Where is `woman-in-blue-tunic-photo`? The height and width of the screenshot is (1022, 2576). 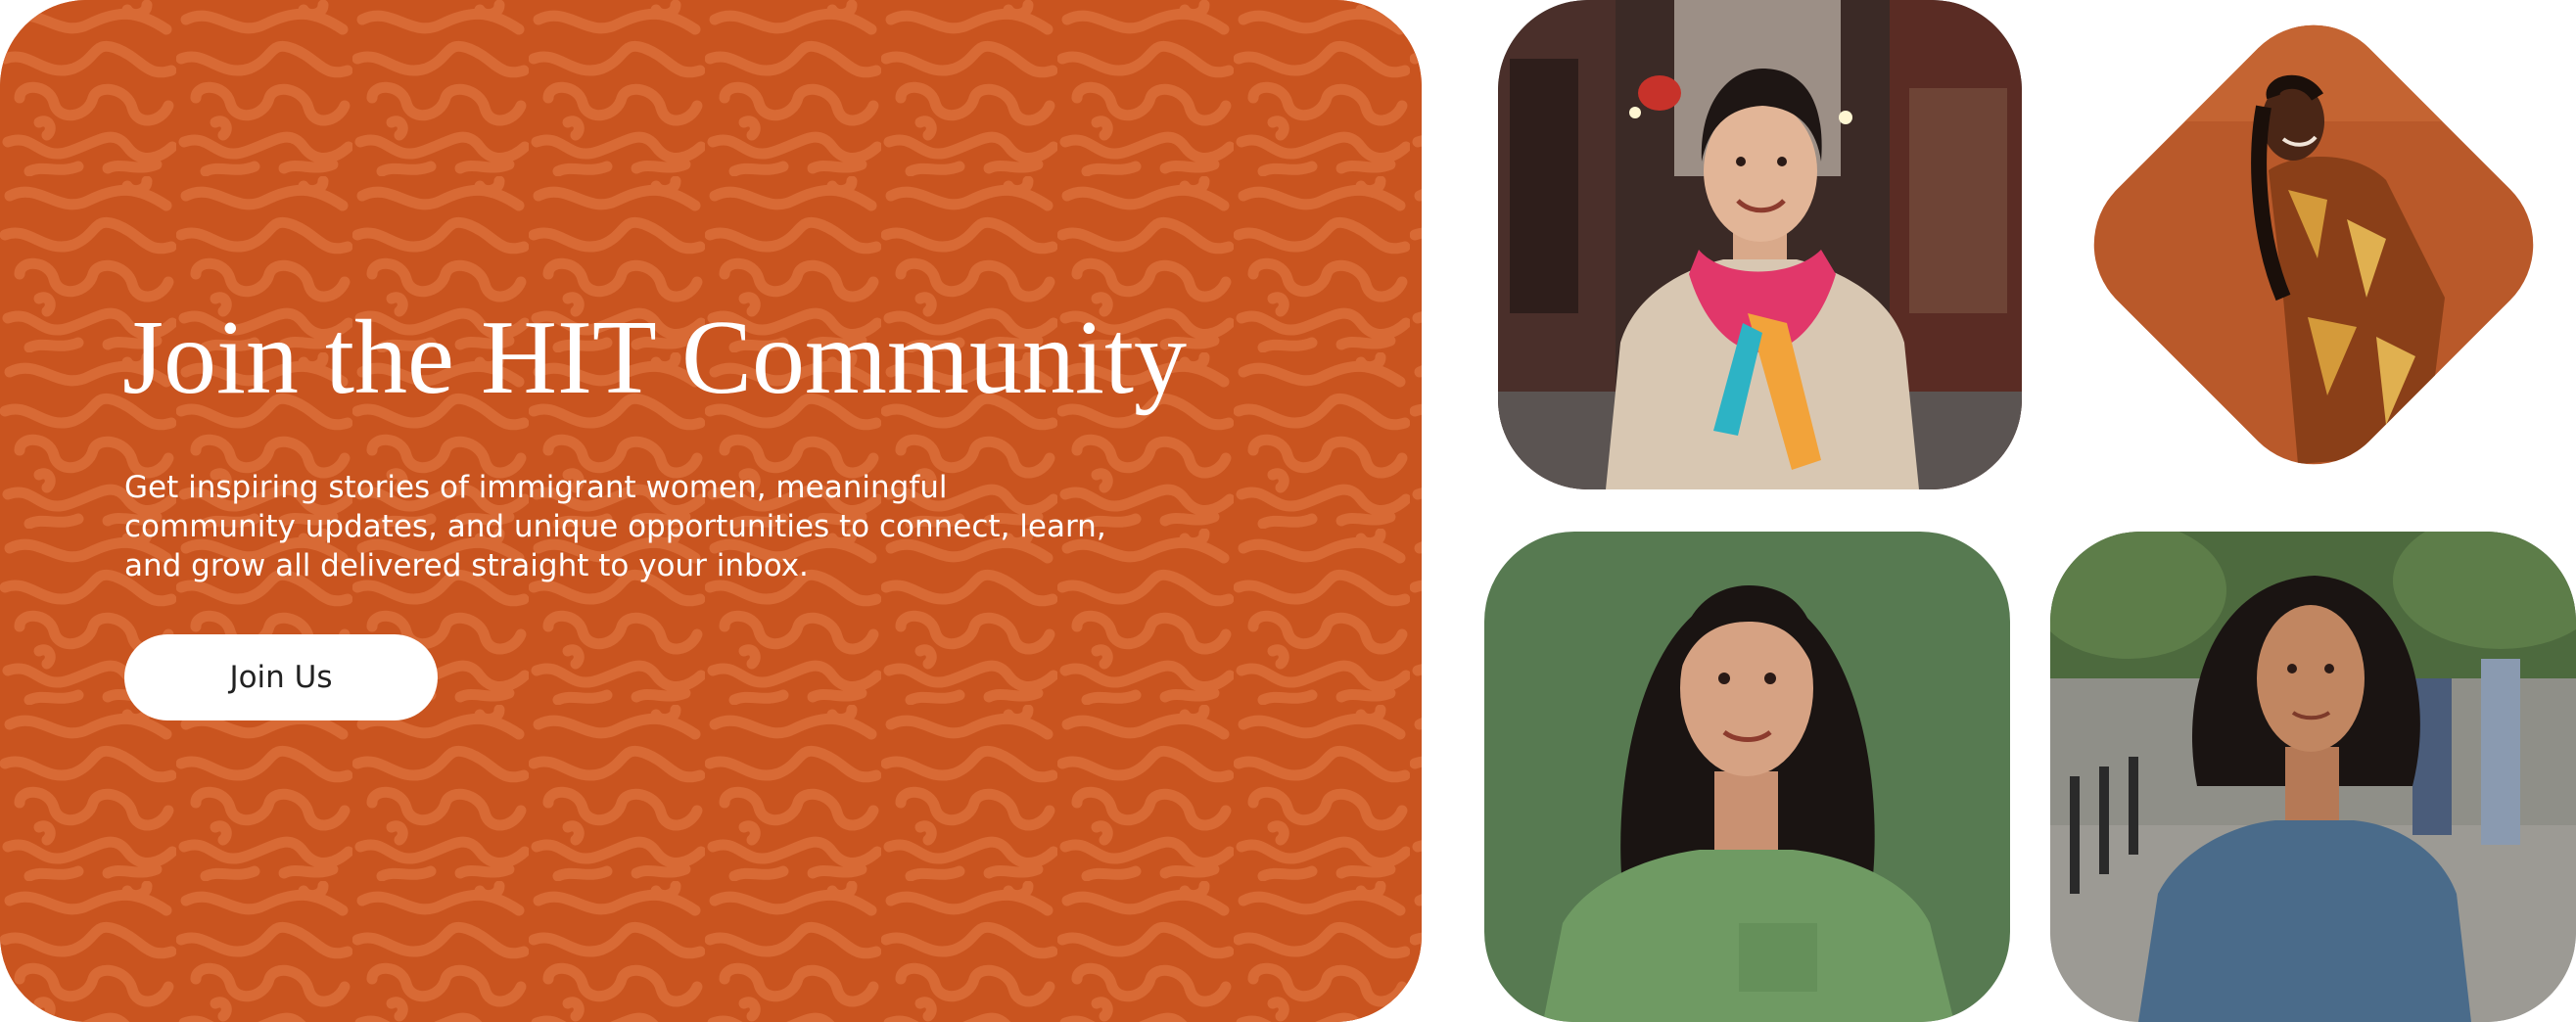 woman-in-blue-tunic-photo is located at coordinates (2313, 777).